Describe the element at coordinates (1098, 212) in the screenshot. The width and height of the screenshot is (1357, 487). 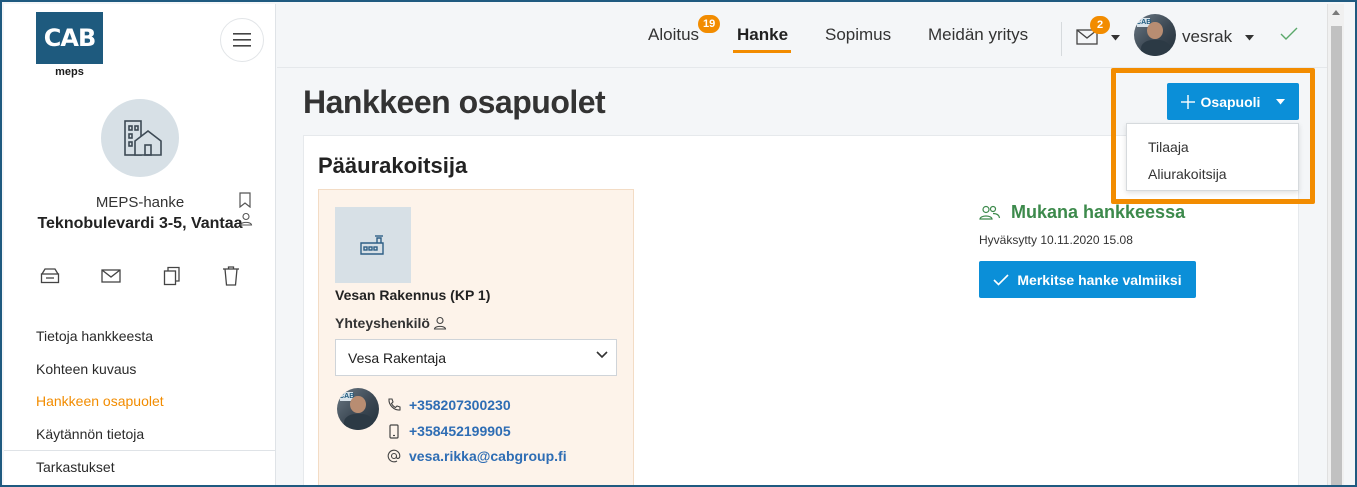
I see `status-heading: Mukana hankkeessa` at that location.